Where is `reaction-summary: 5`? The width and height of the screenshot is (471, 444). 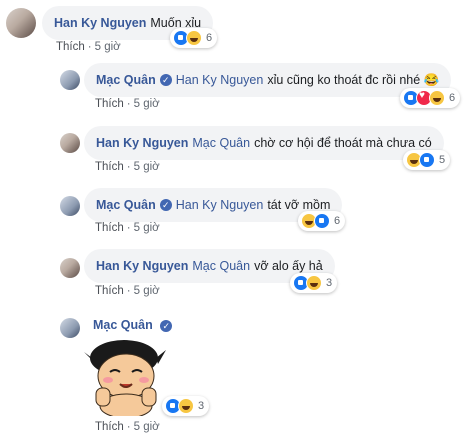 reaction-summary: 5 is located at coordinates (427, 160).